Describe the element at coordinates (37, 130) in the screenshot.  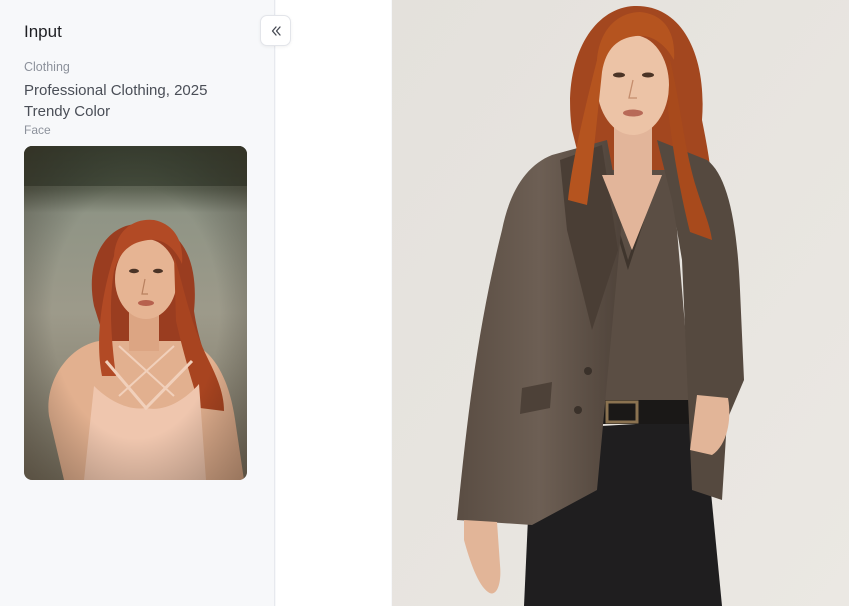
I see `face-label: Face` at that location.